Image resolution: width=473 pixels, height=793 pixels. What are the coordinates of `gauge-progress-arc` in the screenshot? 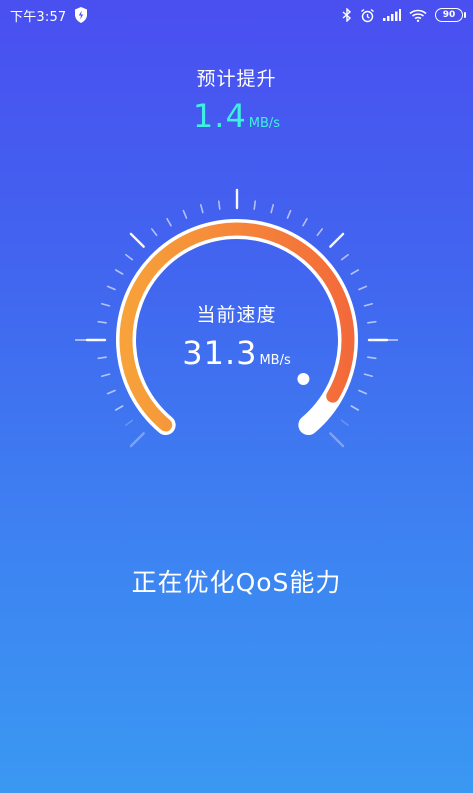 It's located at (237, 327).